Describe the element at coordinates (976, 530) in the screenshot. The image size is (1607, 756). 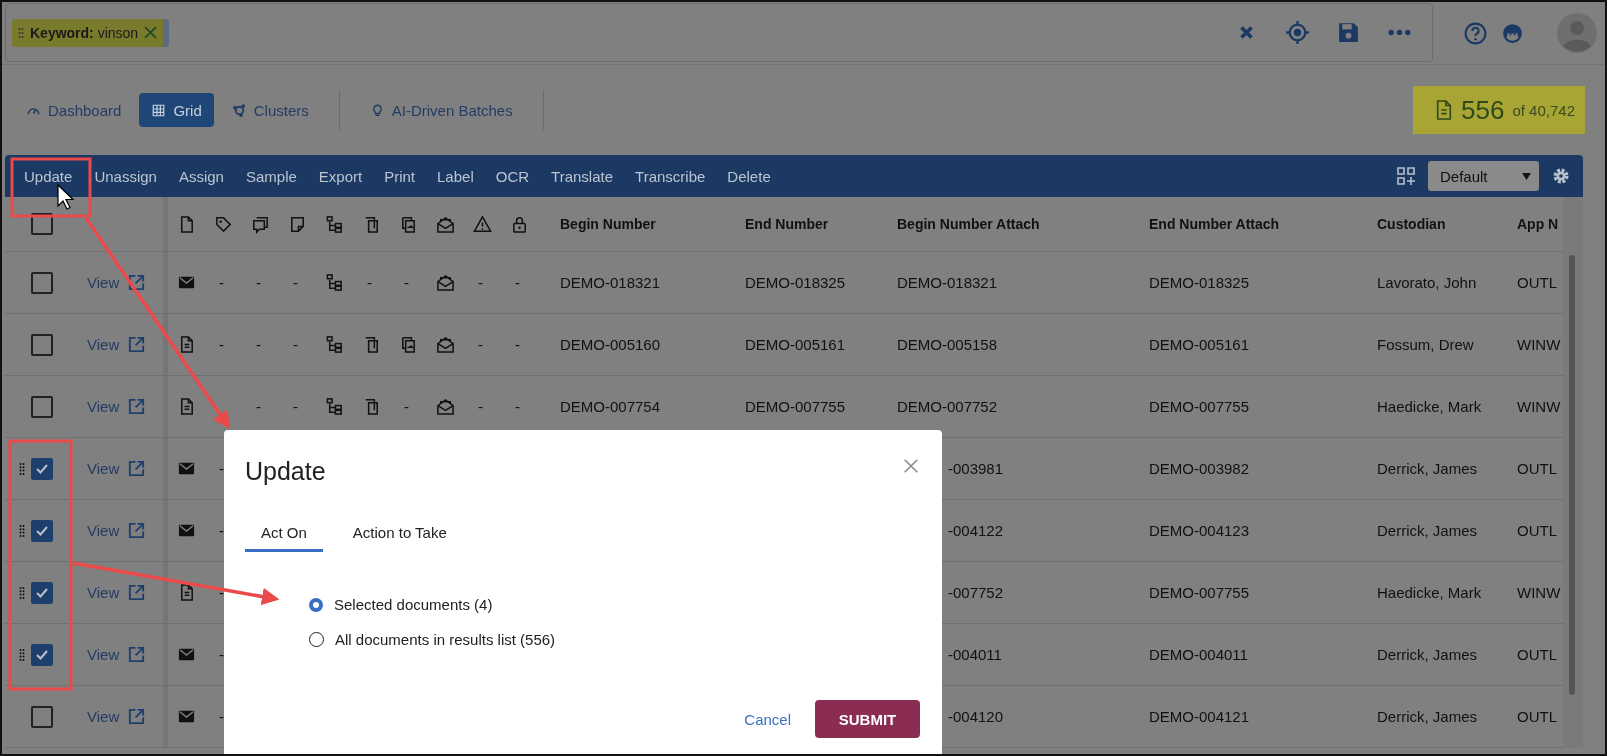
I see `table-cell: -004122` at that location.